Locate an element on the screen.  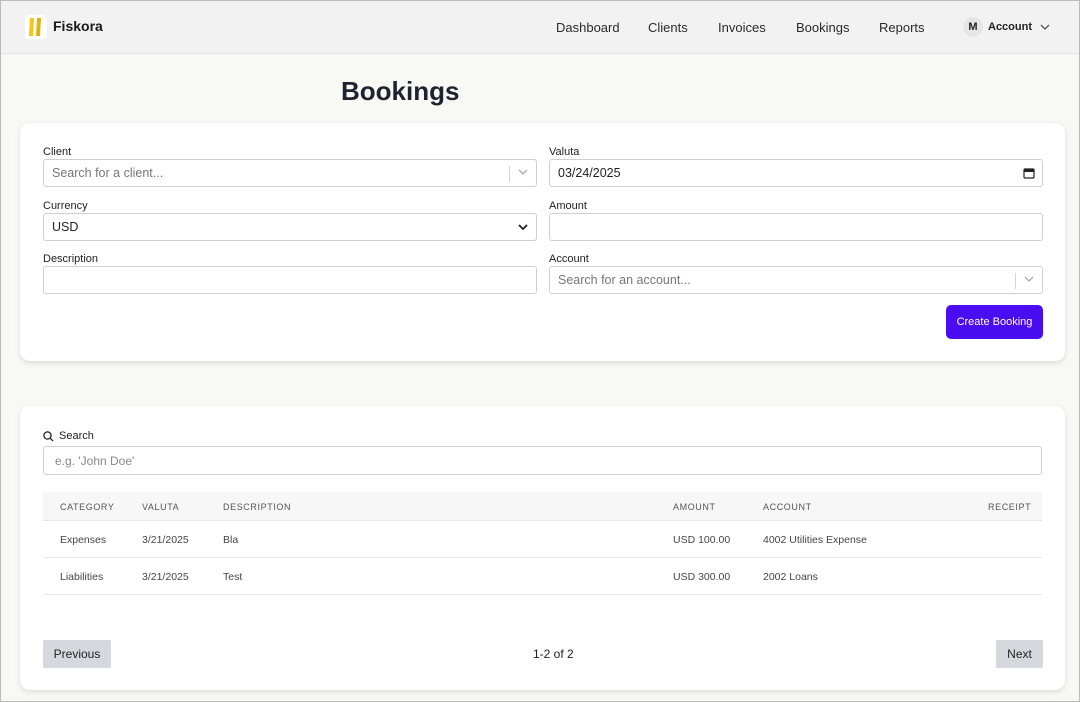
column-header-amount: AMOUNT is located at coordinates (694, 507).